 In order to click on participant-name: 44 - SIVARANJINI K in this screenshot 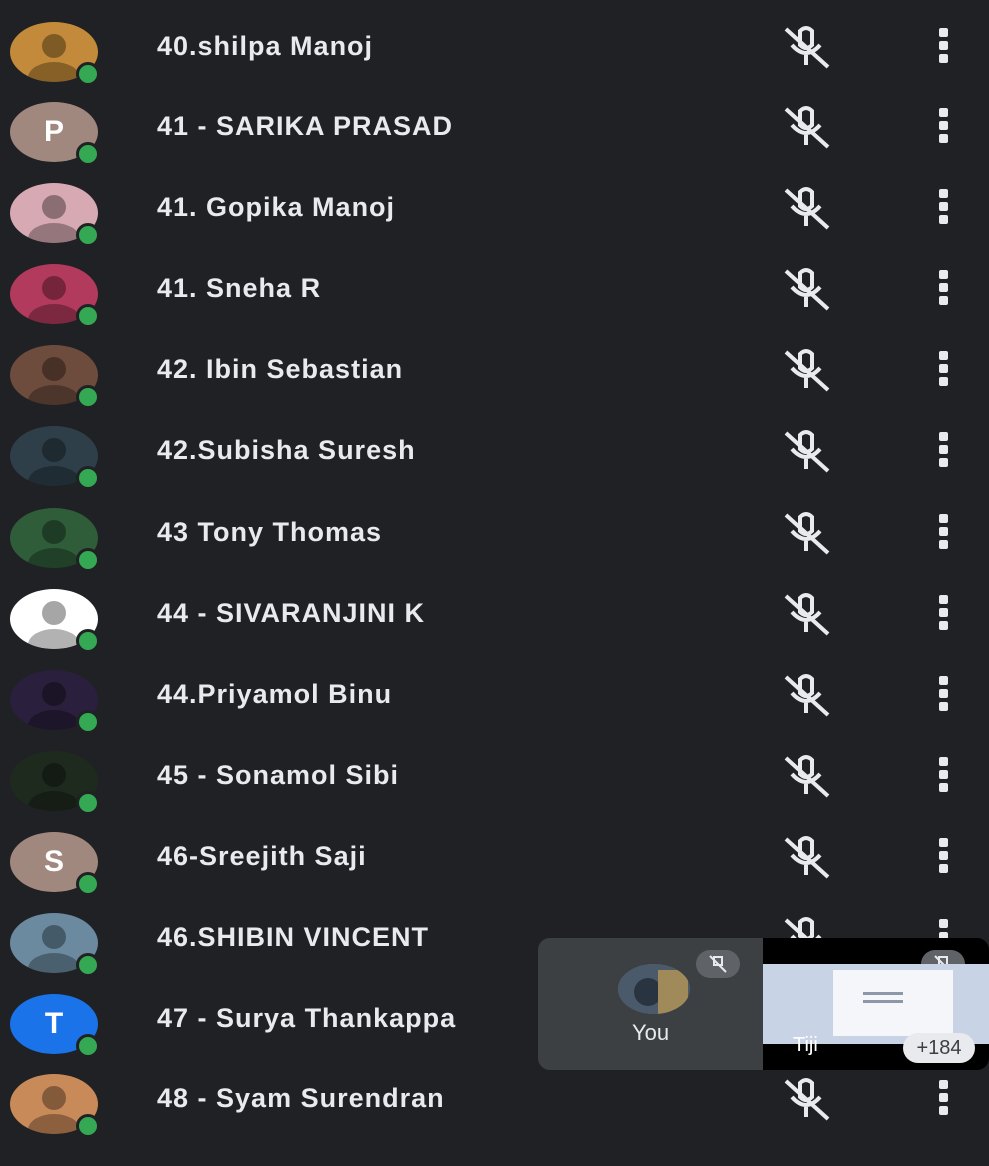, I will do `click(291, 613)`.